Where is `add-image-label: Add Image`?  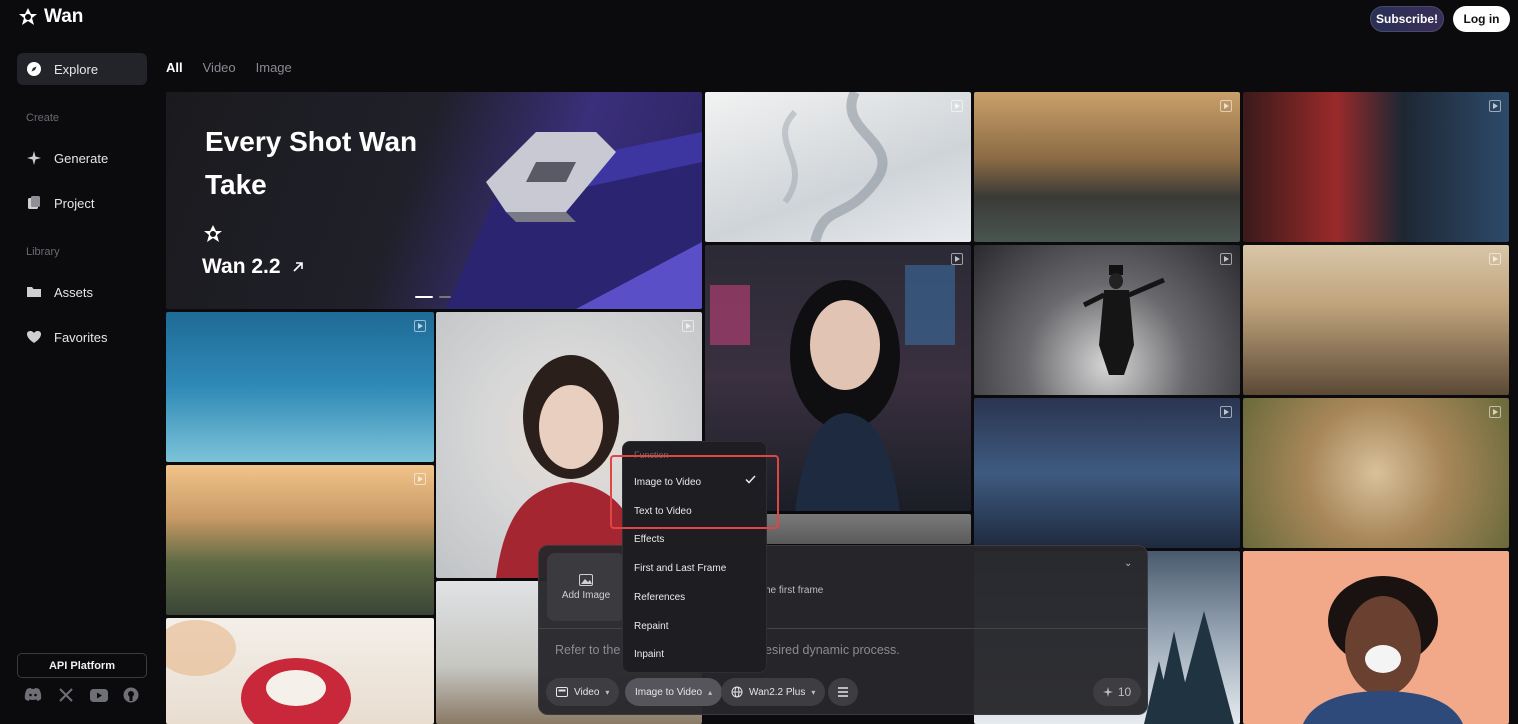
add-image-label: Add Image is located at coordinates (586, 595).